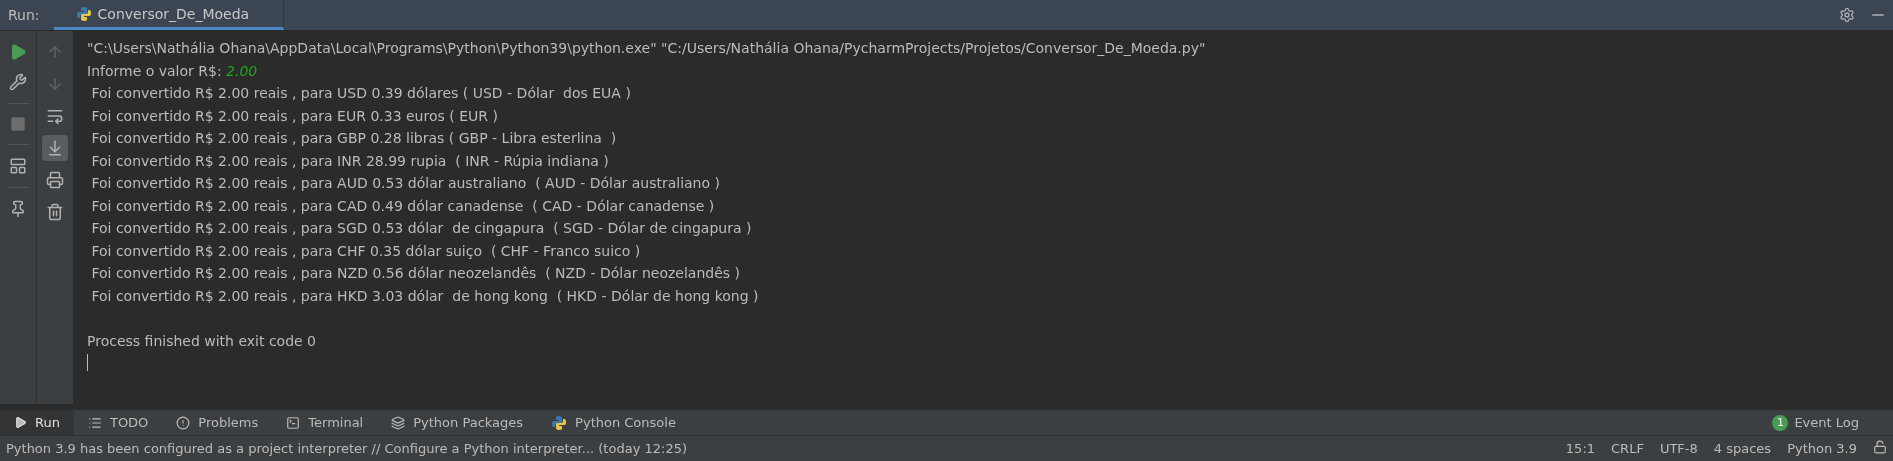 Image resolution: width=1893 pixels, height=461 pixels. Describe the element at coordinates (325, 422) in the screenshot. I see `tool-window-tab: Terminal` at that location.